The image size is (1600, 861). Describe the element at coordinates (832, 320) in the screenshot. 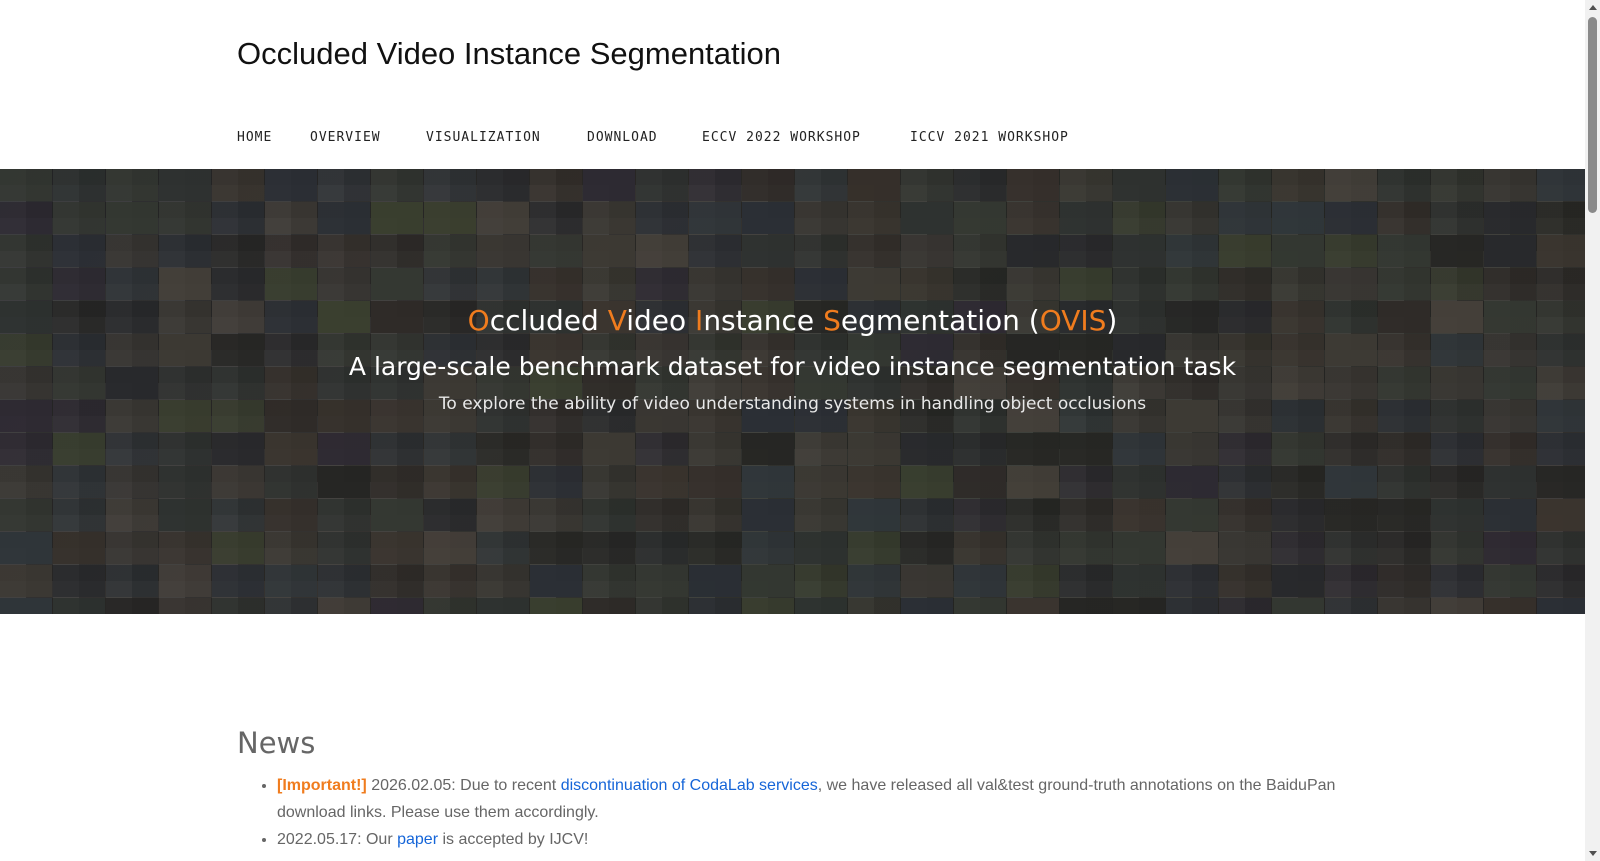

I see `hero-title-letter-s: S` at that location.